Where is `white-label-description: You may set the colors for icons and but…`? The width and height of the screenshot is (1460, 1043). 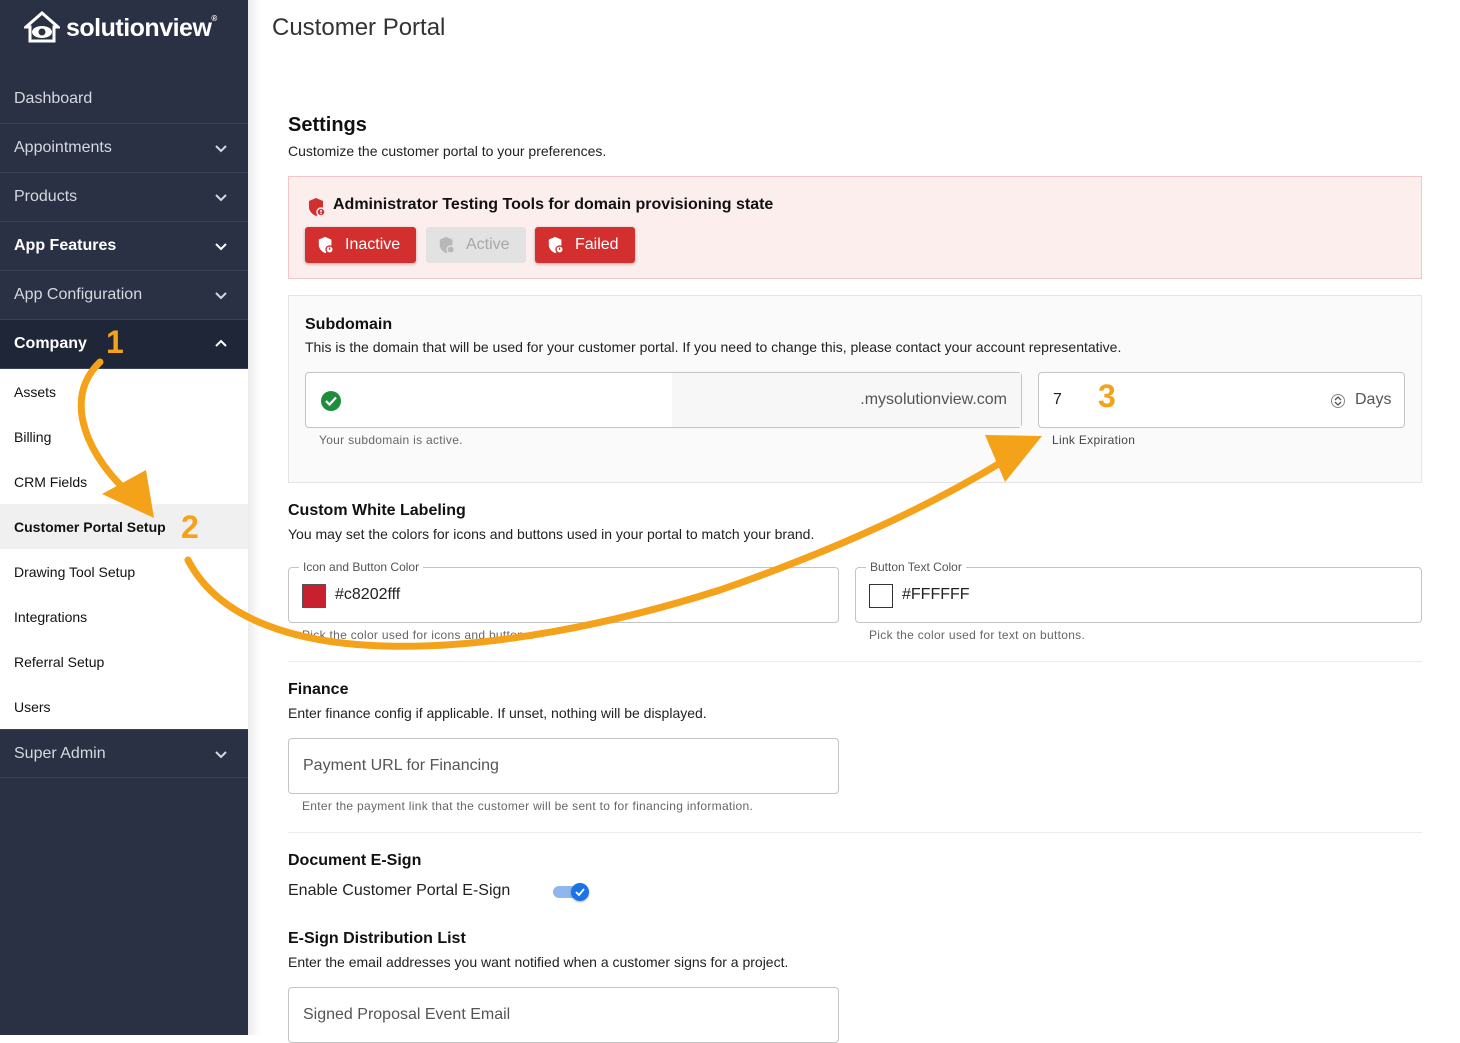
white-label-description: You may set the colors for icons and but… is located at coordinates (551, 534).